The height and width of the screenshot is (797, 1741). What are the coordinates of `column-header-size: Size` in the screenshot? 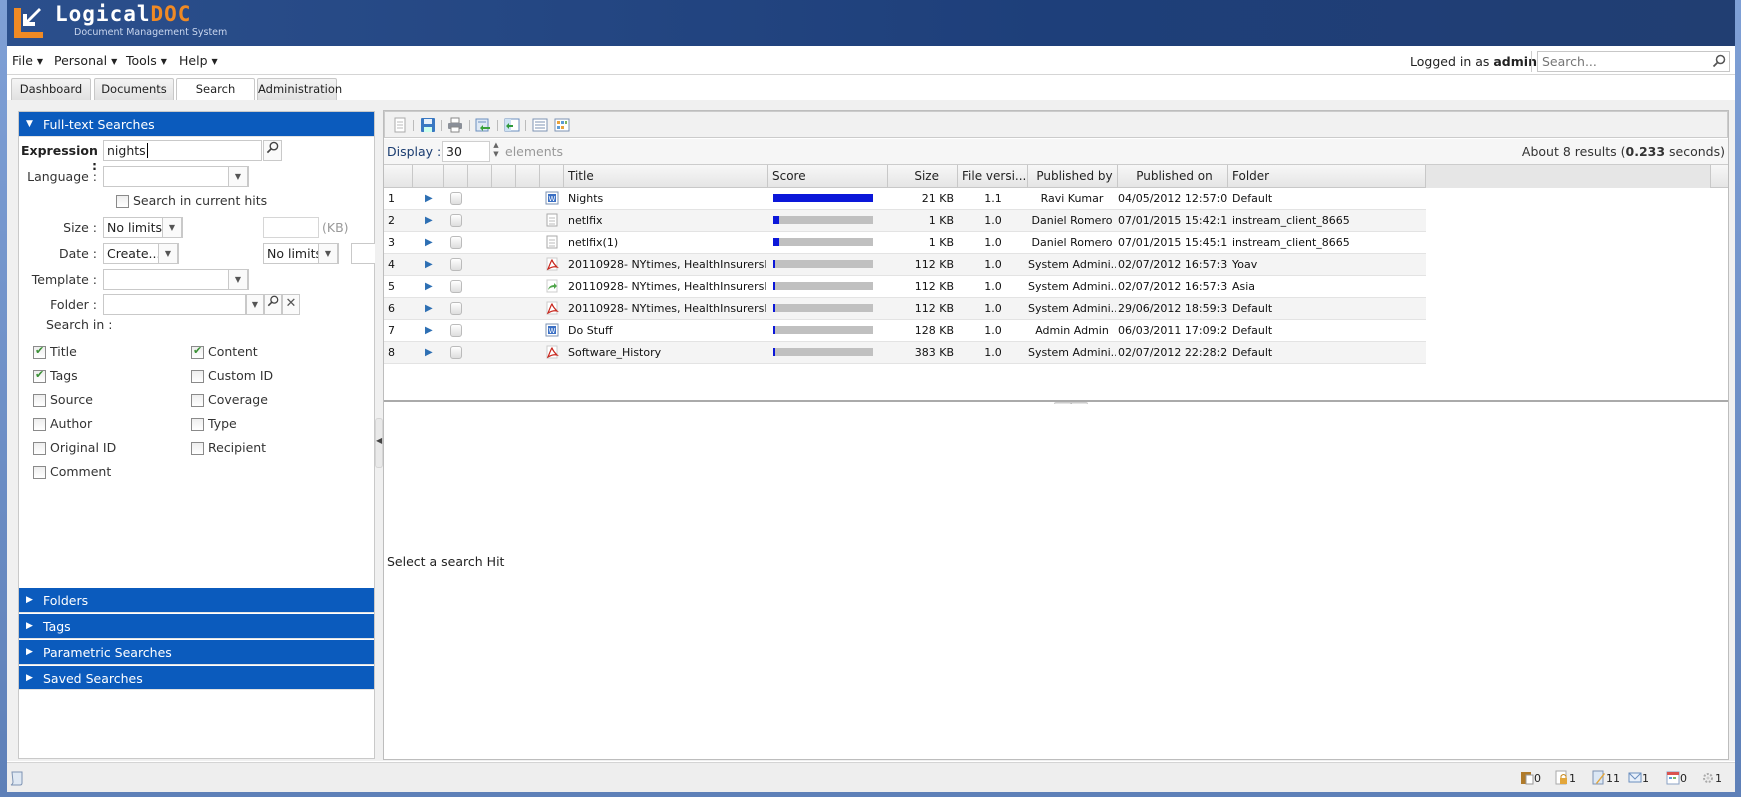 It's located at (923, 176).